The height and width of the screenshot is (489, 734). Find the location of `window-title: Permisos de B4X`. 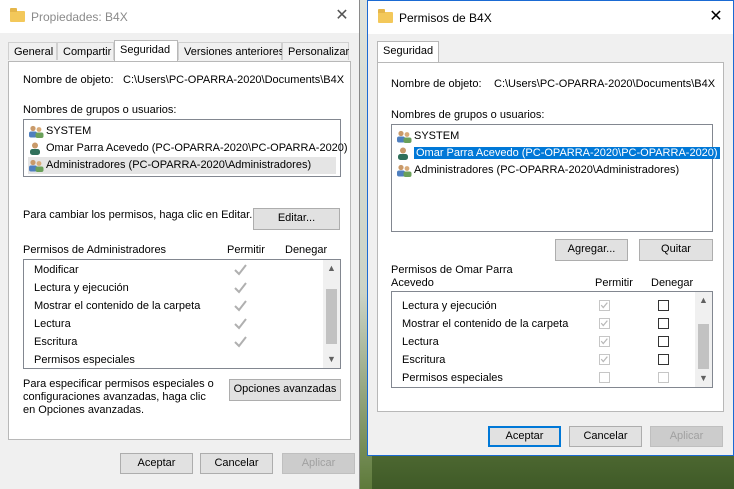

window-title: Permisos de B4X is located at coordinates (445, 18).